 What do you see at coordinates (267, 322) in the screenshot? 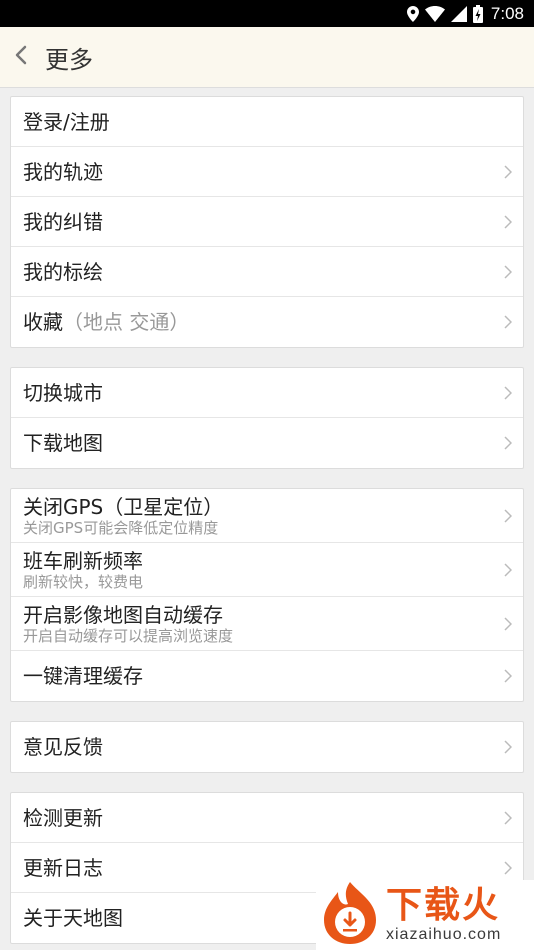
I see `favorites-item: 收藏（地点 交通）` at bounding box center [267, 322].